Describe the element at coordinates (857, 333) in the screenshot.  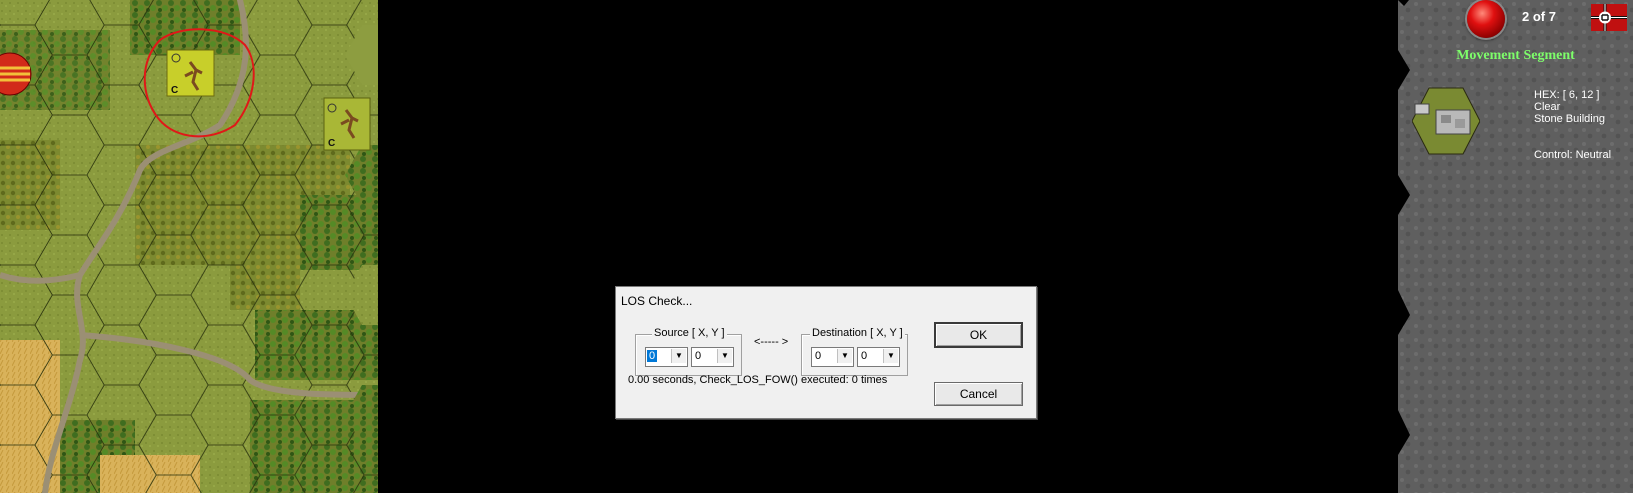
I see `destination-label: Destination [ X, Y ]` at that location.